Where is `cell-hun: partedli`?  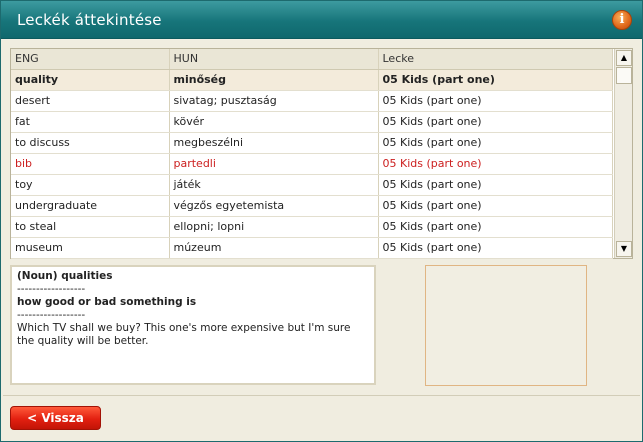 cell-hun: partedli is located at coordinates (274, 164).